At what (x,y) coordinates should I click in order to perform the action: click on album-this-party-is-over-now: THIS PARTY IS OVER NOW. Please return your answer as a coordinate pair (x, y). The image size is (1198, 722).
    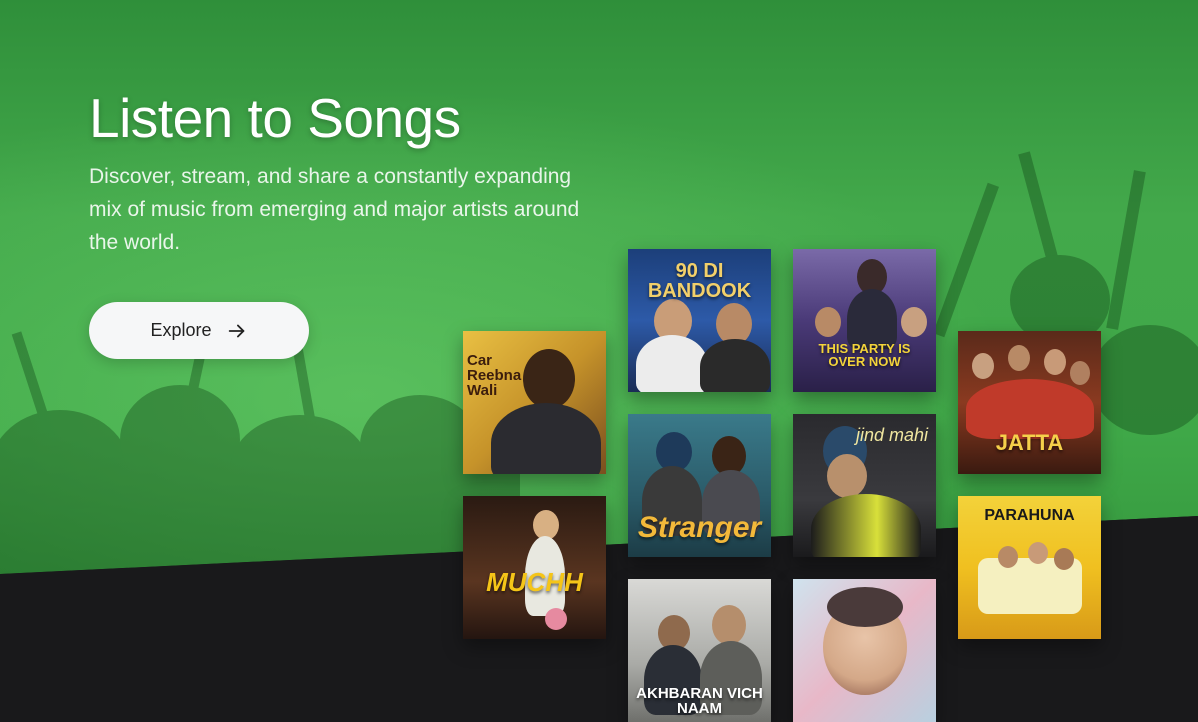
    Looking at the image, I should click on (864, 320).